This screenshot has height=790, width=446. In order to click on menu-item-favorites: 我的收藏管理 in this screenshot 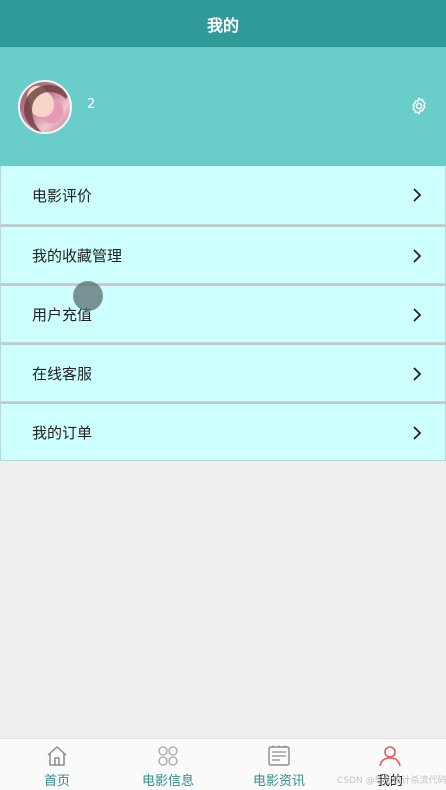, I will do `click(223, 254)`.